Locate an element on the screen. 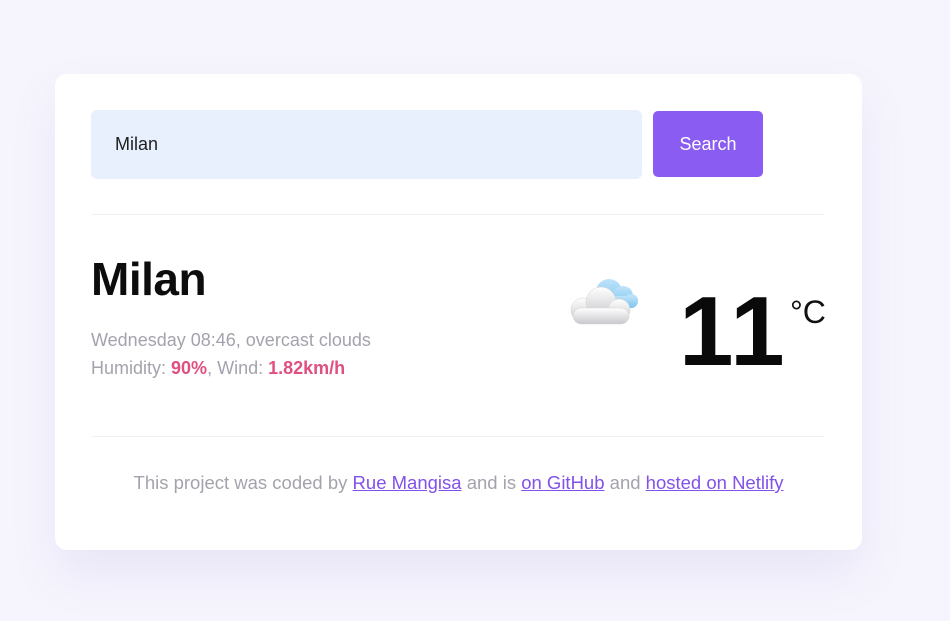 This screenshot has width=950, height=621. cloud-icon is located at coordinates (604, 302).